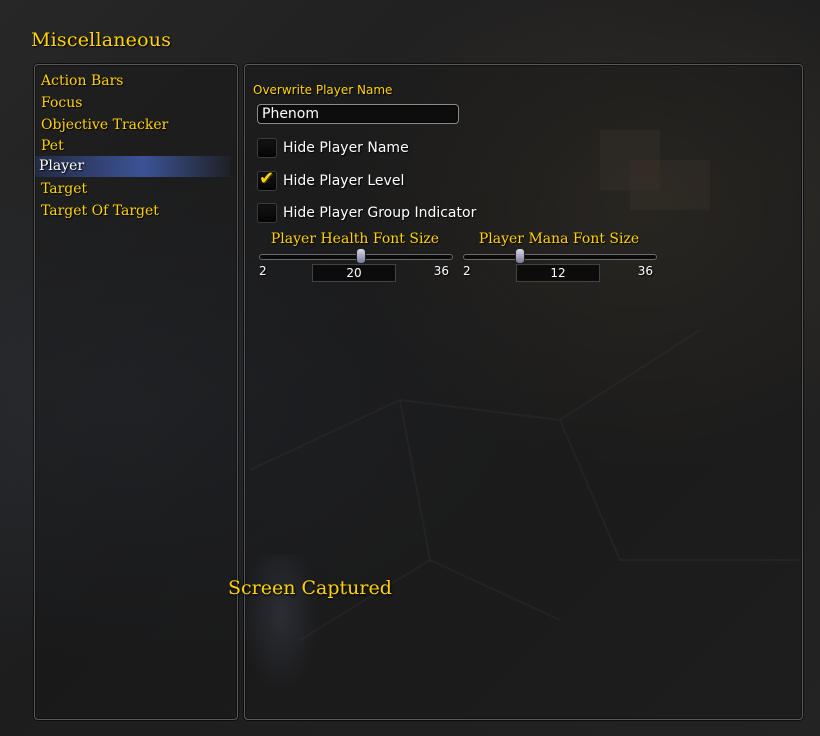 This screenshot has height=736, width=820. What do you see at coordinates (467, 271) in the screenshot?
I see `mana-font-size-min: 2` at bounding box center [467, 271].